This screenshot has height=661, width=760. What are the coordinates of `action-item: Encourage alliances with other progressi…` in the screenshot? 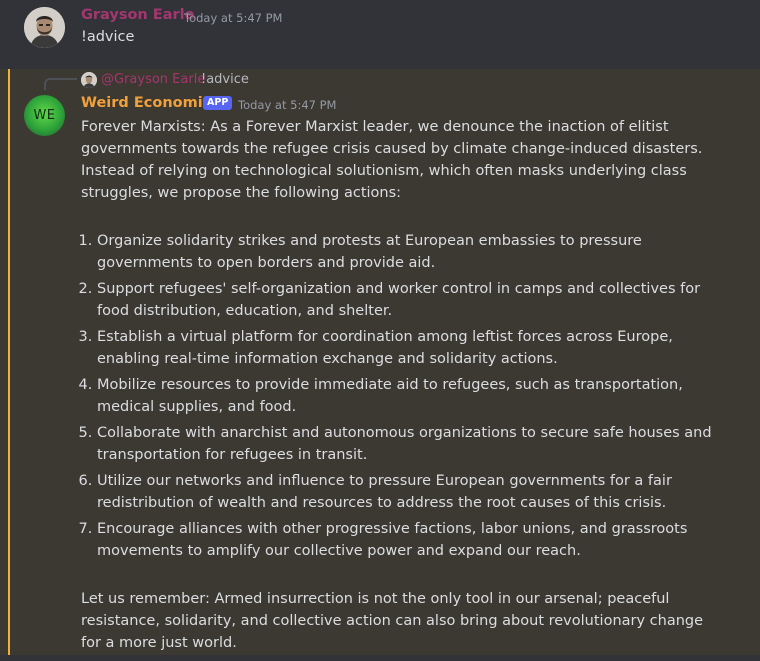 It's located at (409, 540).